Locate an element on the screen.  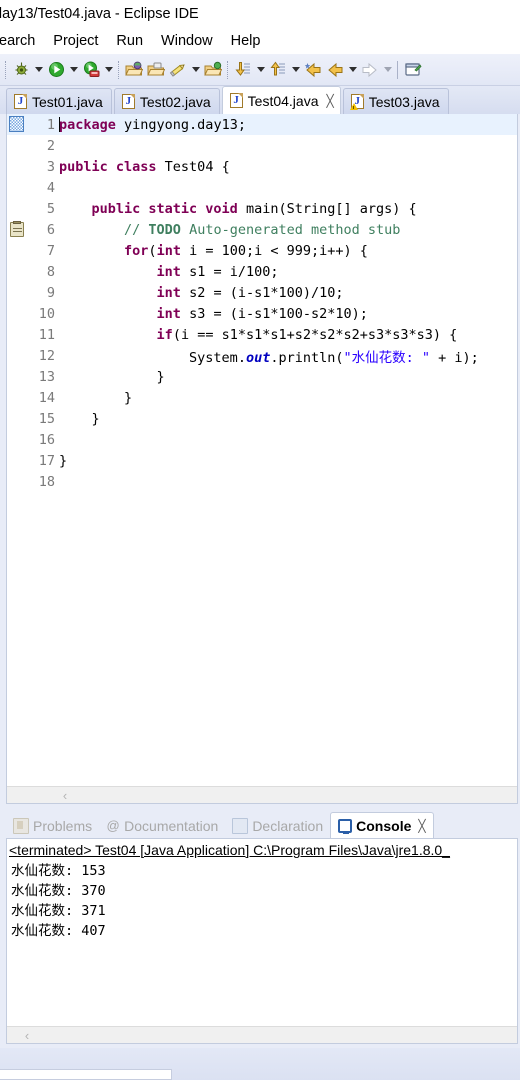
code-line: 13 } is located at coordinates (262, 376).